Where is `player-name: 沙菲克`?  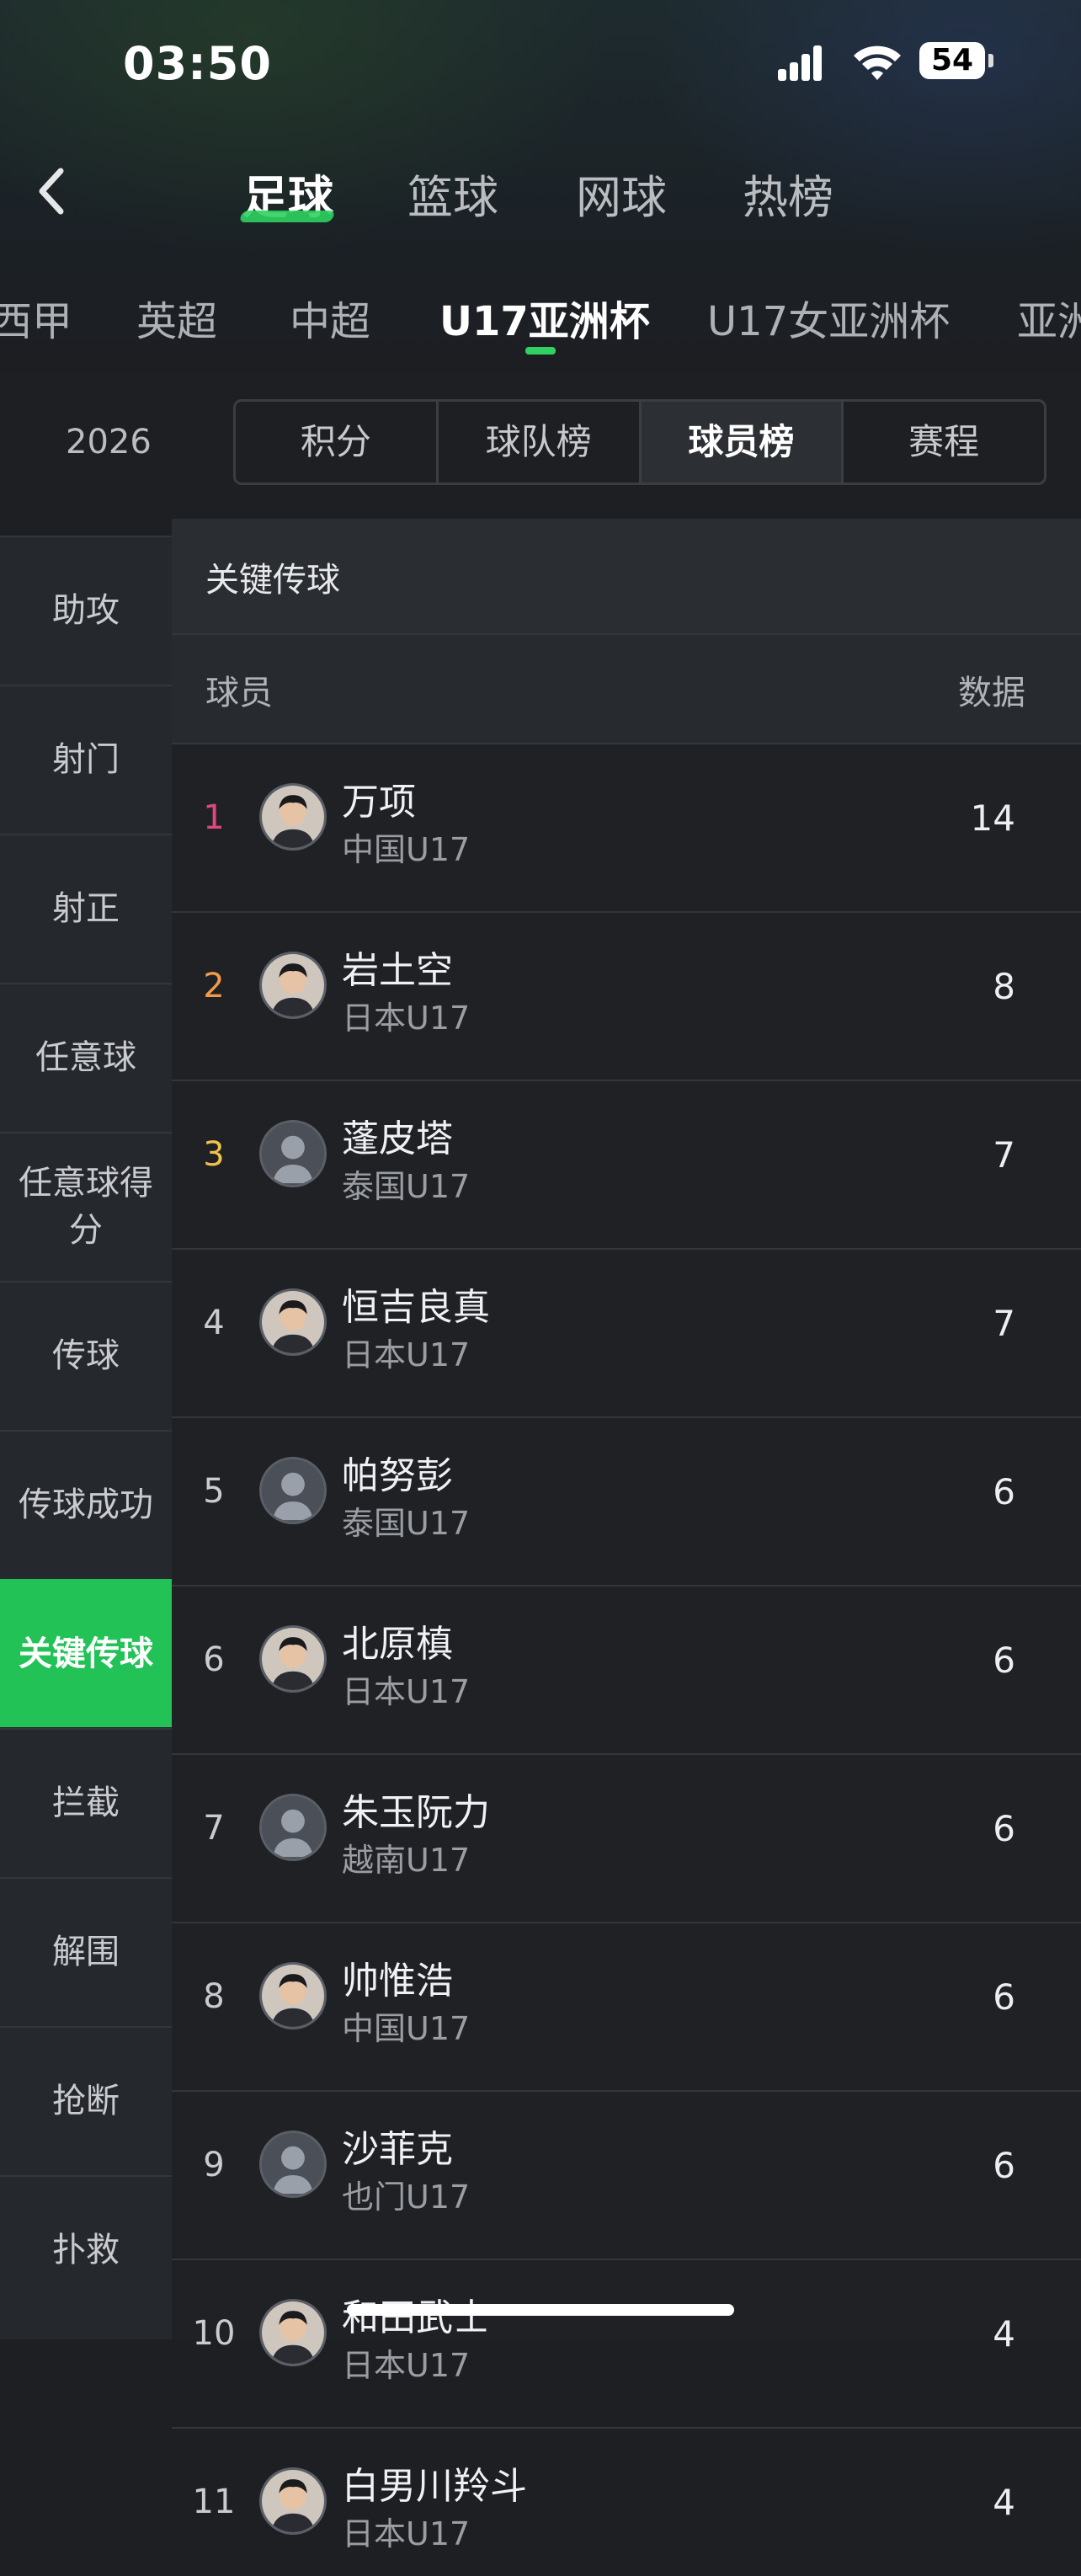 player-name: 沙菲克 is located at coordinates (397, 2149).